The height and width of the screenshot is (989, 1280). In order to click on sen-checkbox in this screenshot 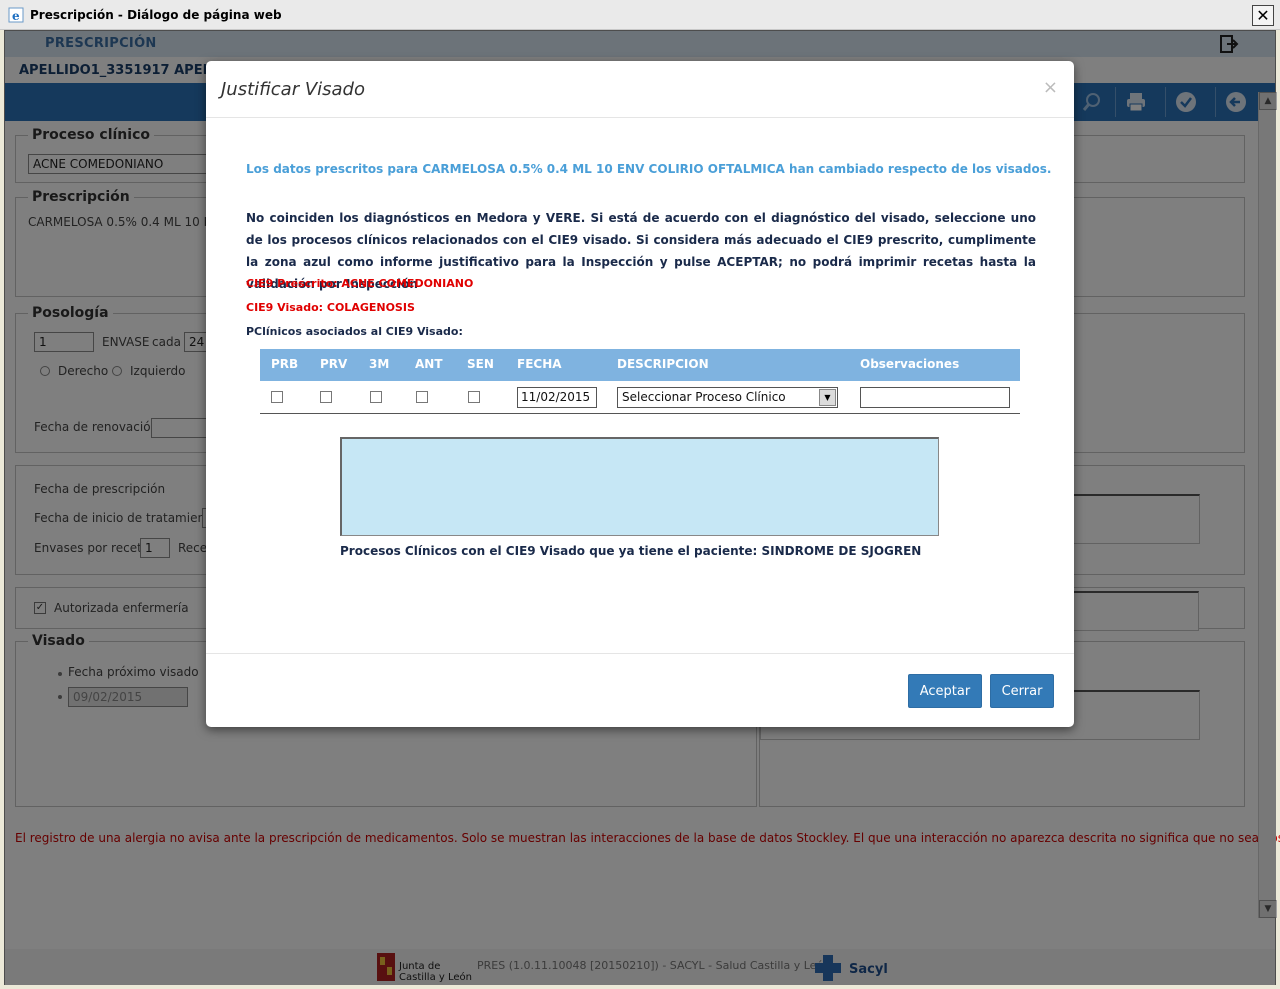, I will do `click(474, 397)`.